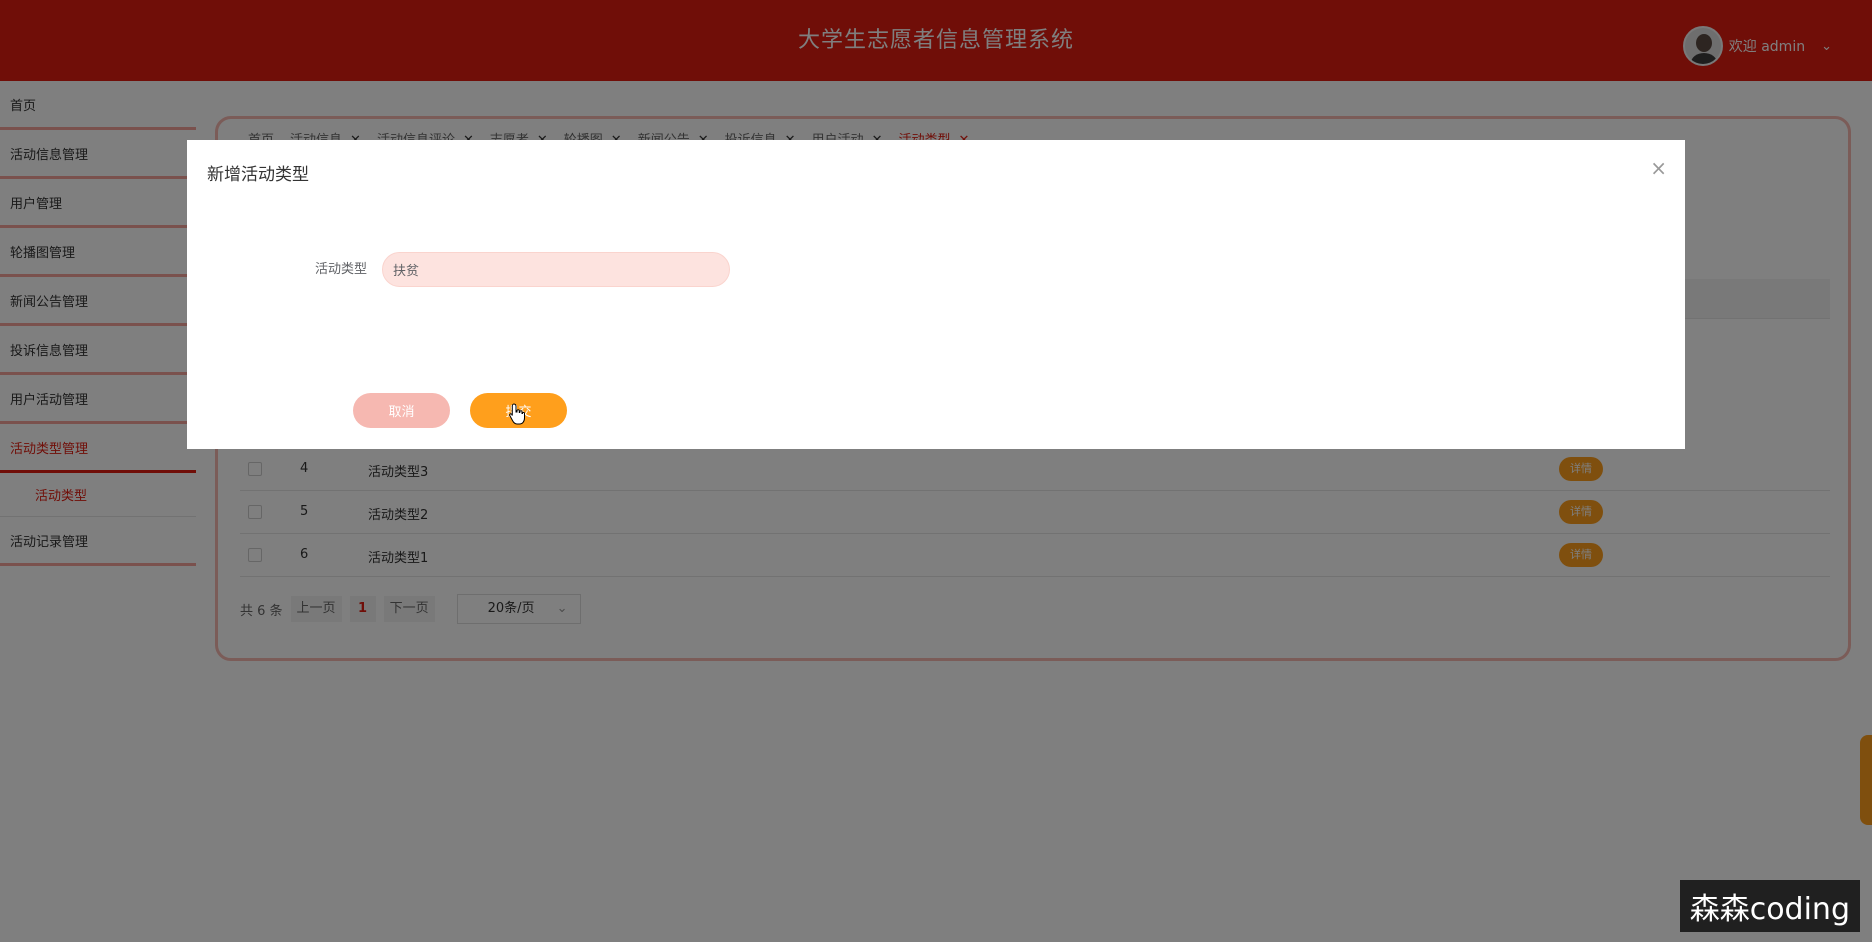  I want to click on activity-type-label: 活动类型, so click(341, 269).